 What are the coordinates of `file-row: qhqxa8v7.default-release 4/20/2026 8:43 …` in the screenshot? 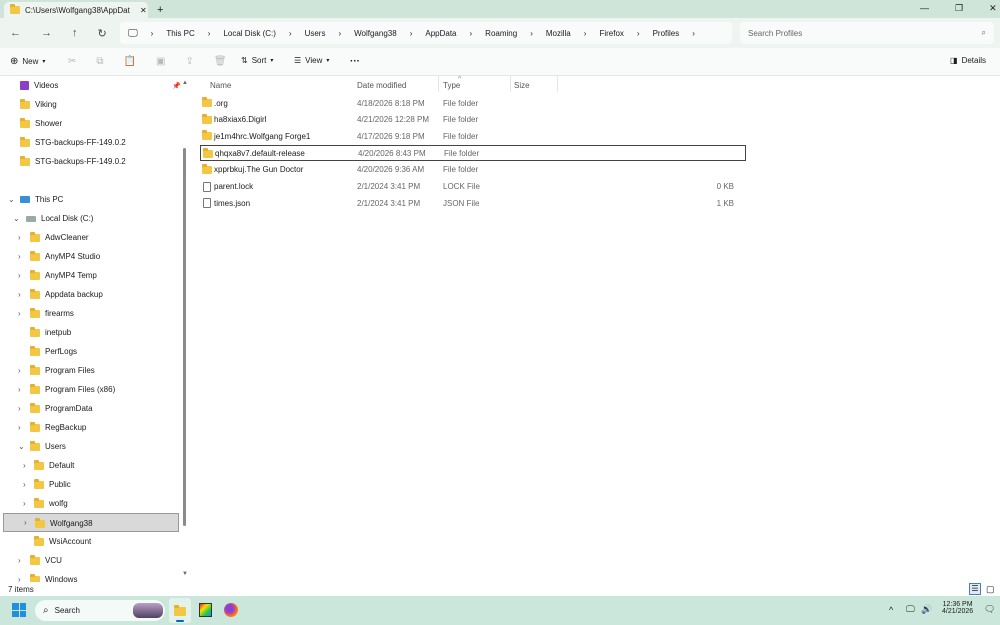 It's located at (473, 153).